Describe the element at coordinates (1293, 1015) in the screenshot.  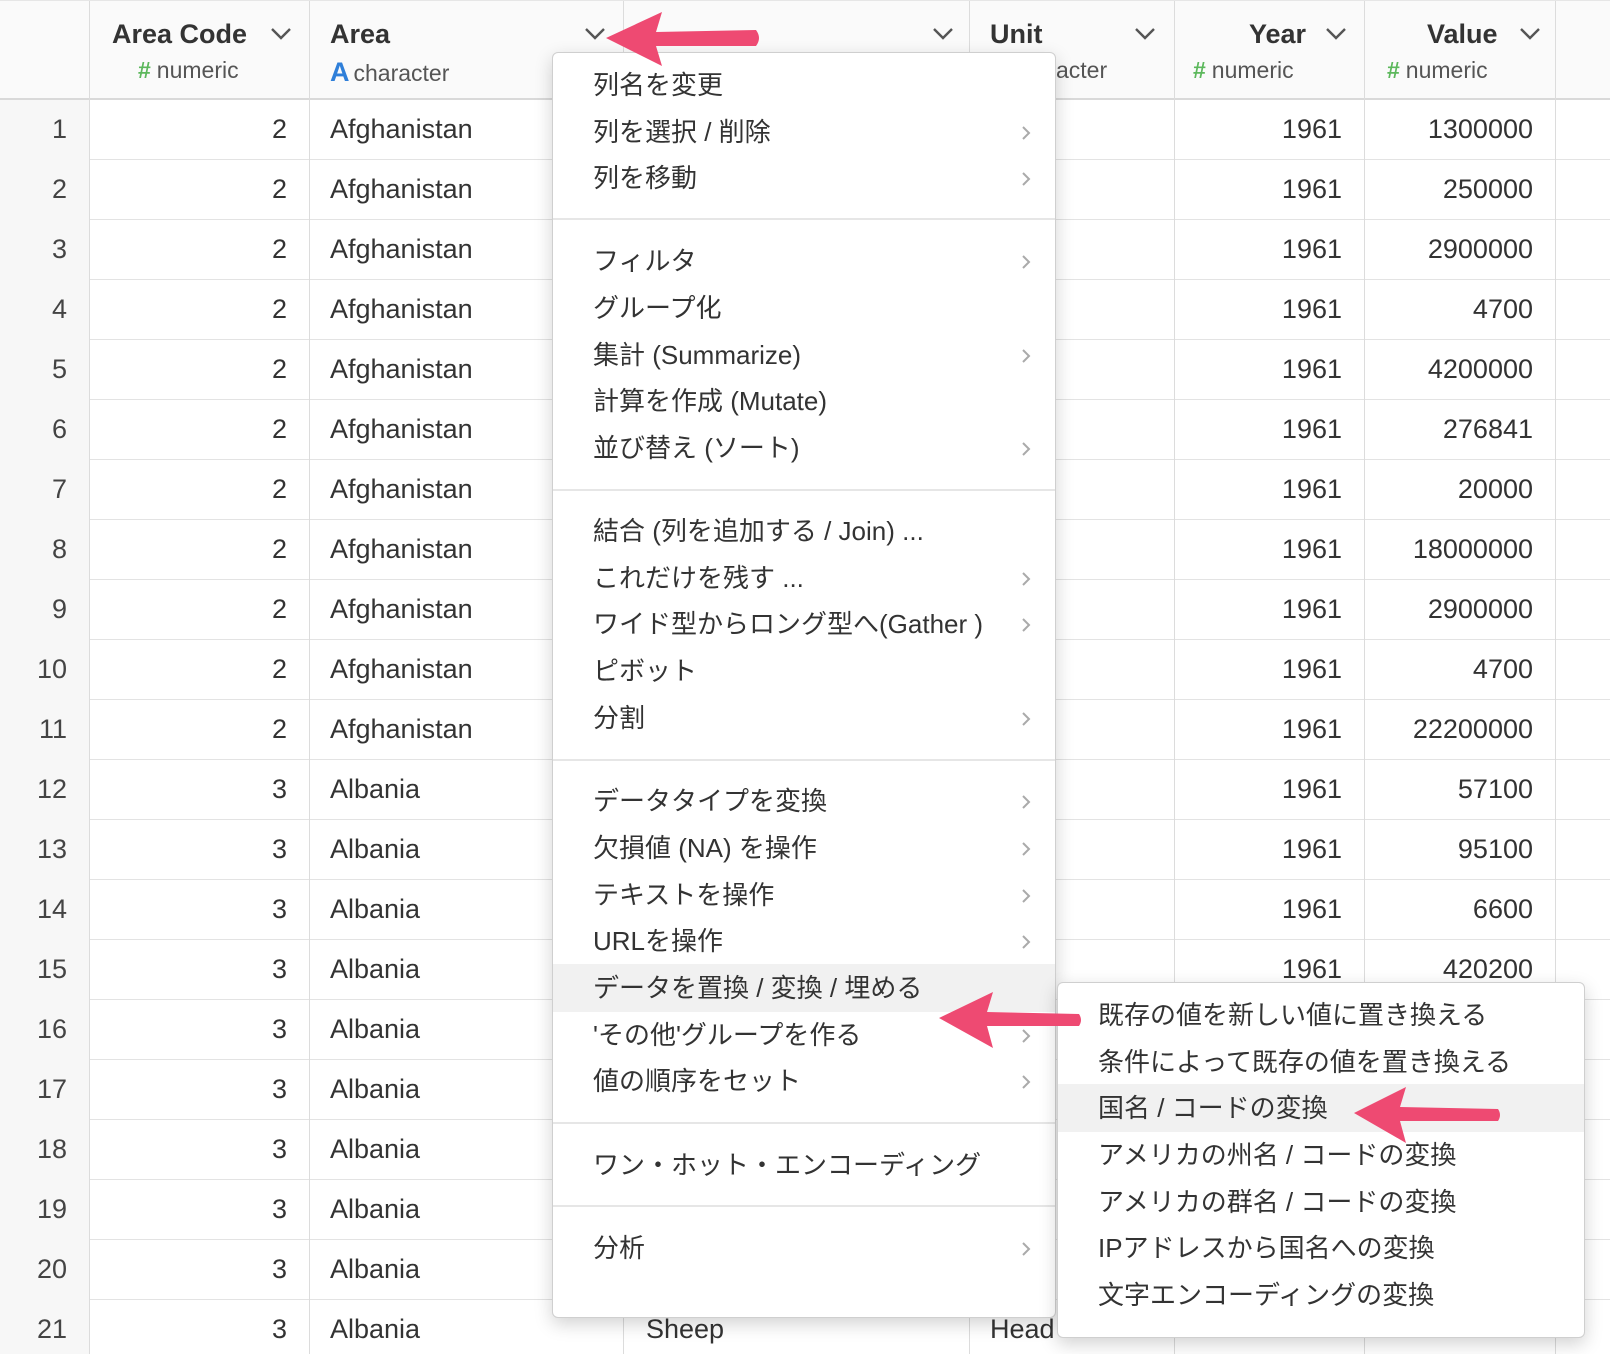
I see `submenu-item-label: 既存の値を新しい値に置き換える` at that location.